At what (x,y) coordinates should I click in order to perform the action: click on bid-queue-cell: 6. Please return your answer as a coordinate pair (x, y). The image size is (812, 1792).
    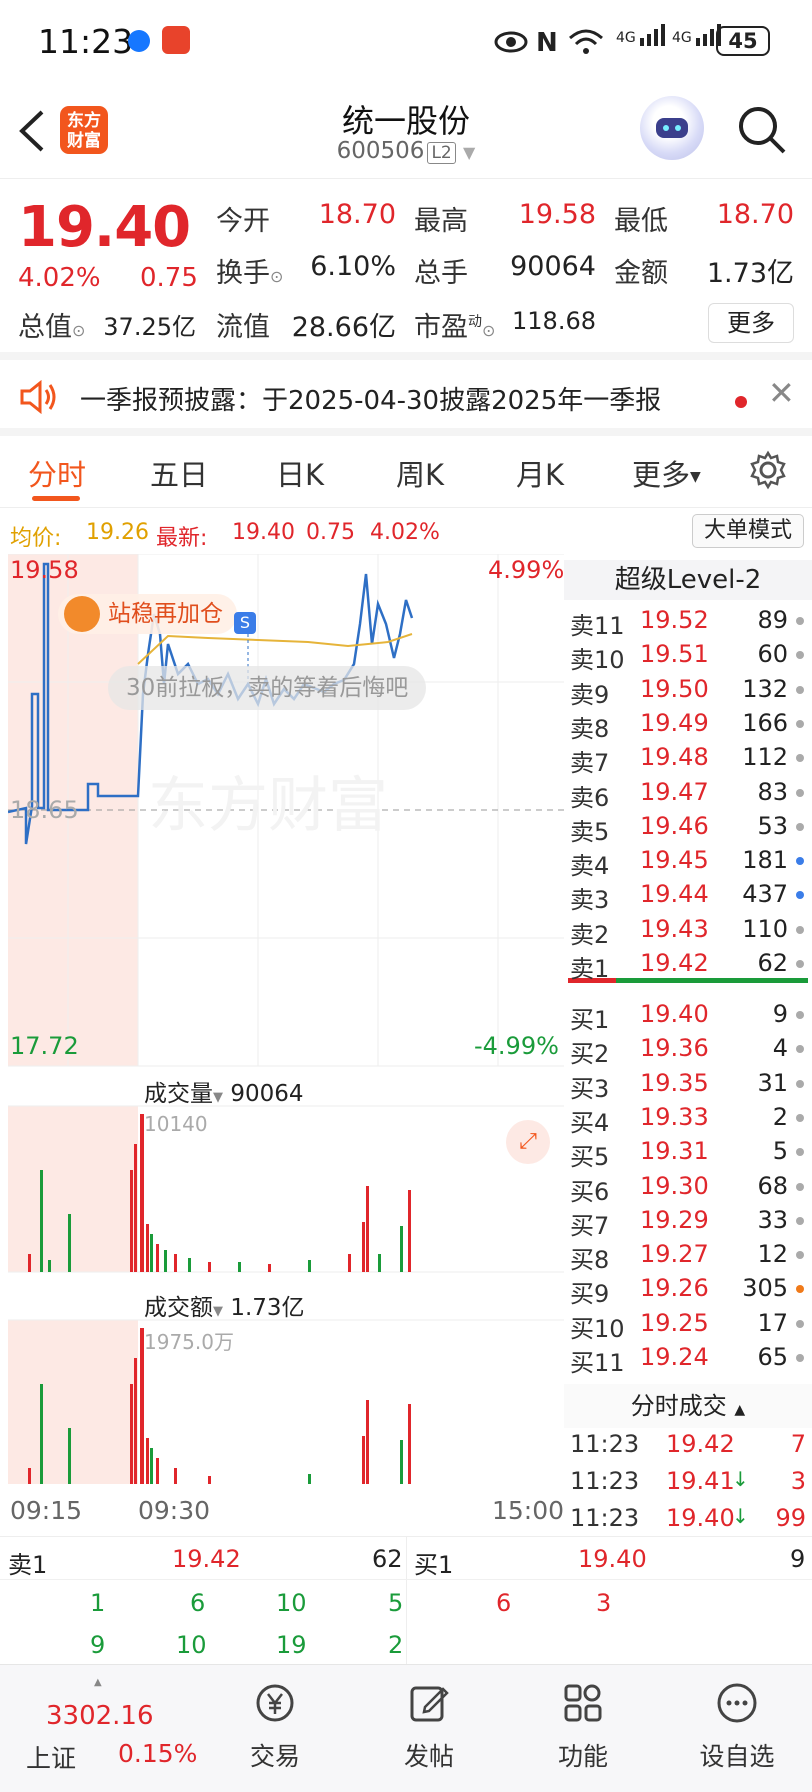
    Looking at the image, I should click on (504, 1603).